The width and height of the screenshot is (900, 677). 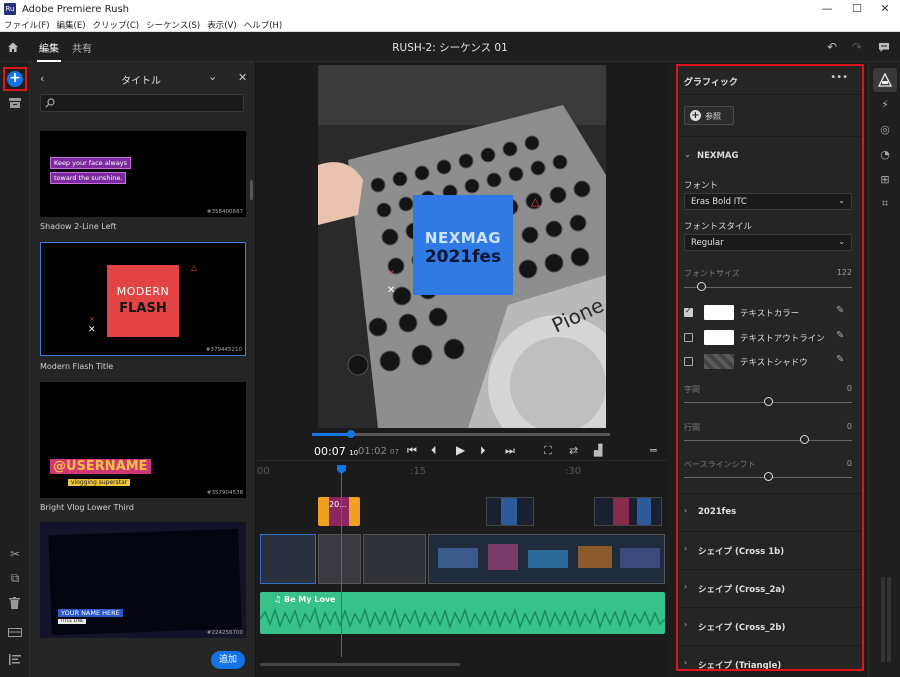 What do you see at coordinates (548, 451) in the screenshot?
I see `fit-frame-icon: ⛶` at bounding box center [548, 451].